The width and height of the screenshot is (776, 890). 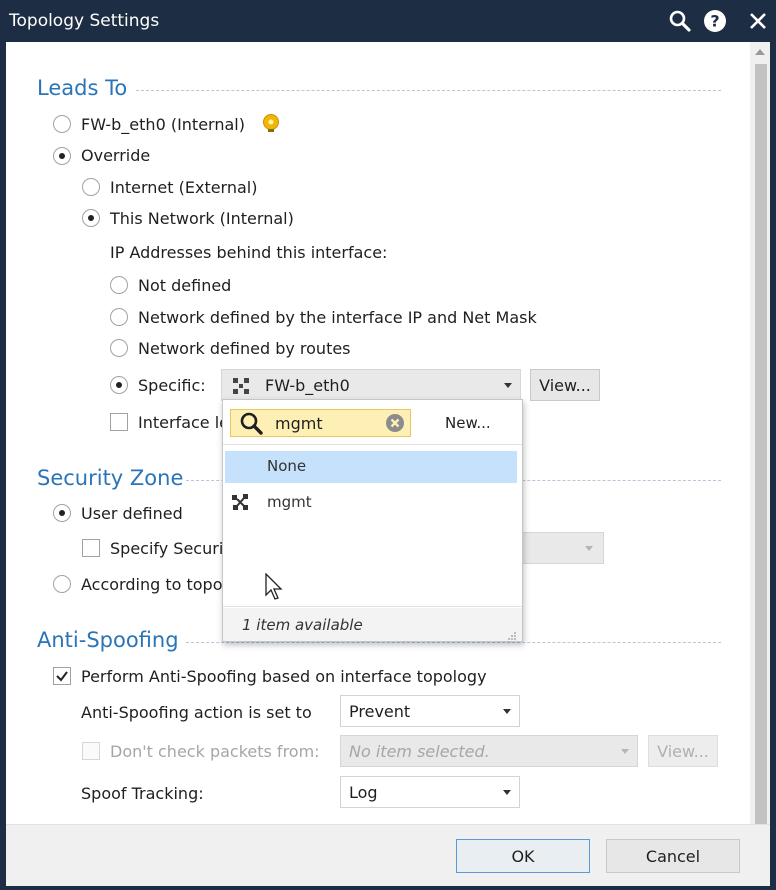 What do you see at coordinates (388, 21) in the screenshot?
I see `title-bar: Topology Settings ?` at bounding box center [388, 21].